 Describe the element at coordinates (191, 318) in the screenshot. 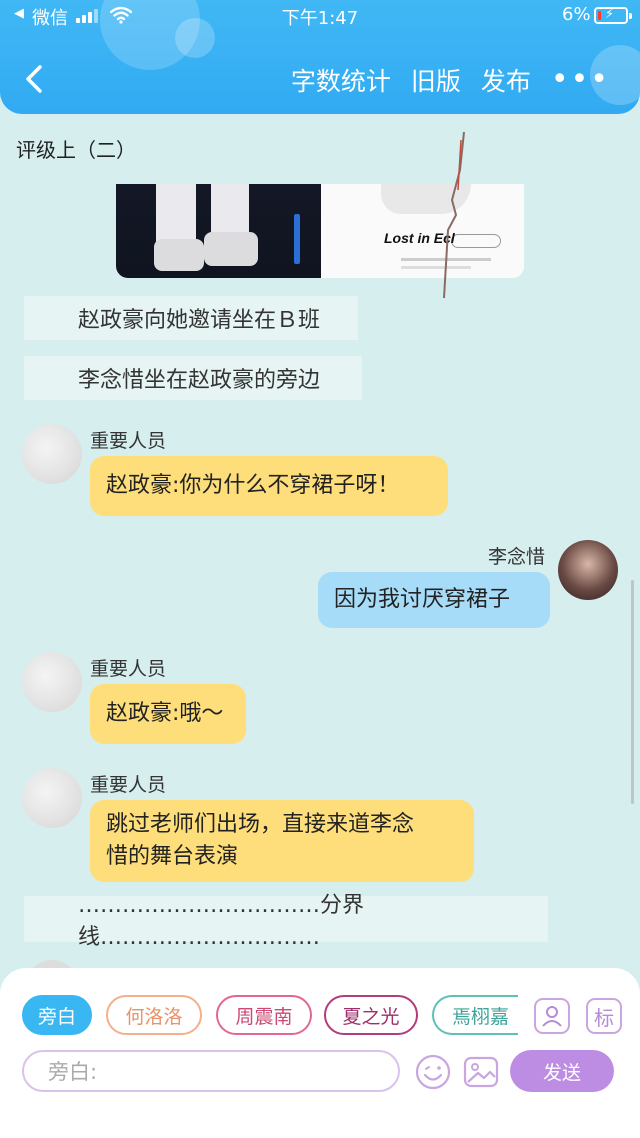

I see `narration-block: 赵政豪向她邀请坐在Ｂ班` at that location.